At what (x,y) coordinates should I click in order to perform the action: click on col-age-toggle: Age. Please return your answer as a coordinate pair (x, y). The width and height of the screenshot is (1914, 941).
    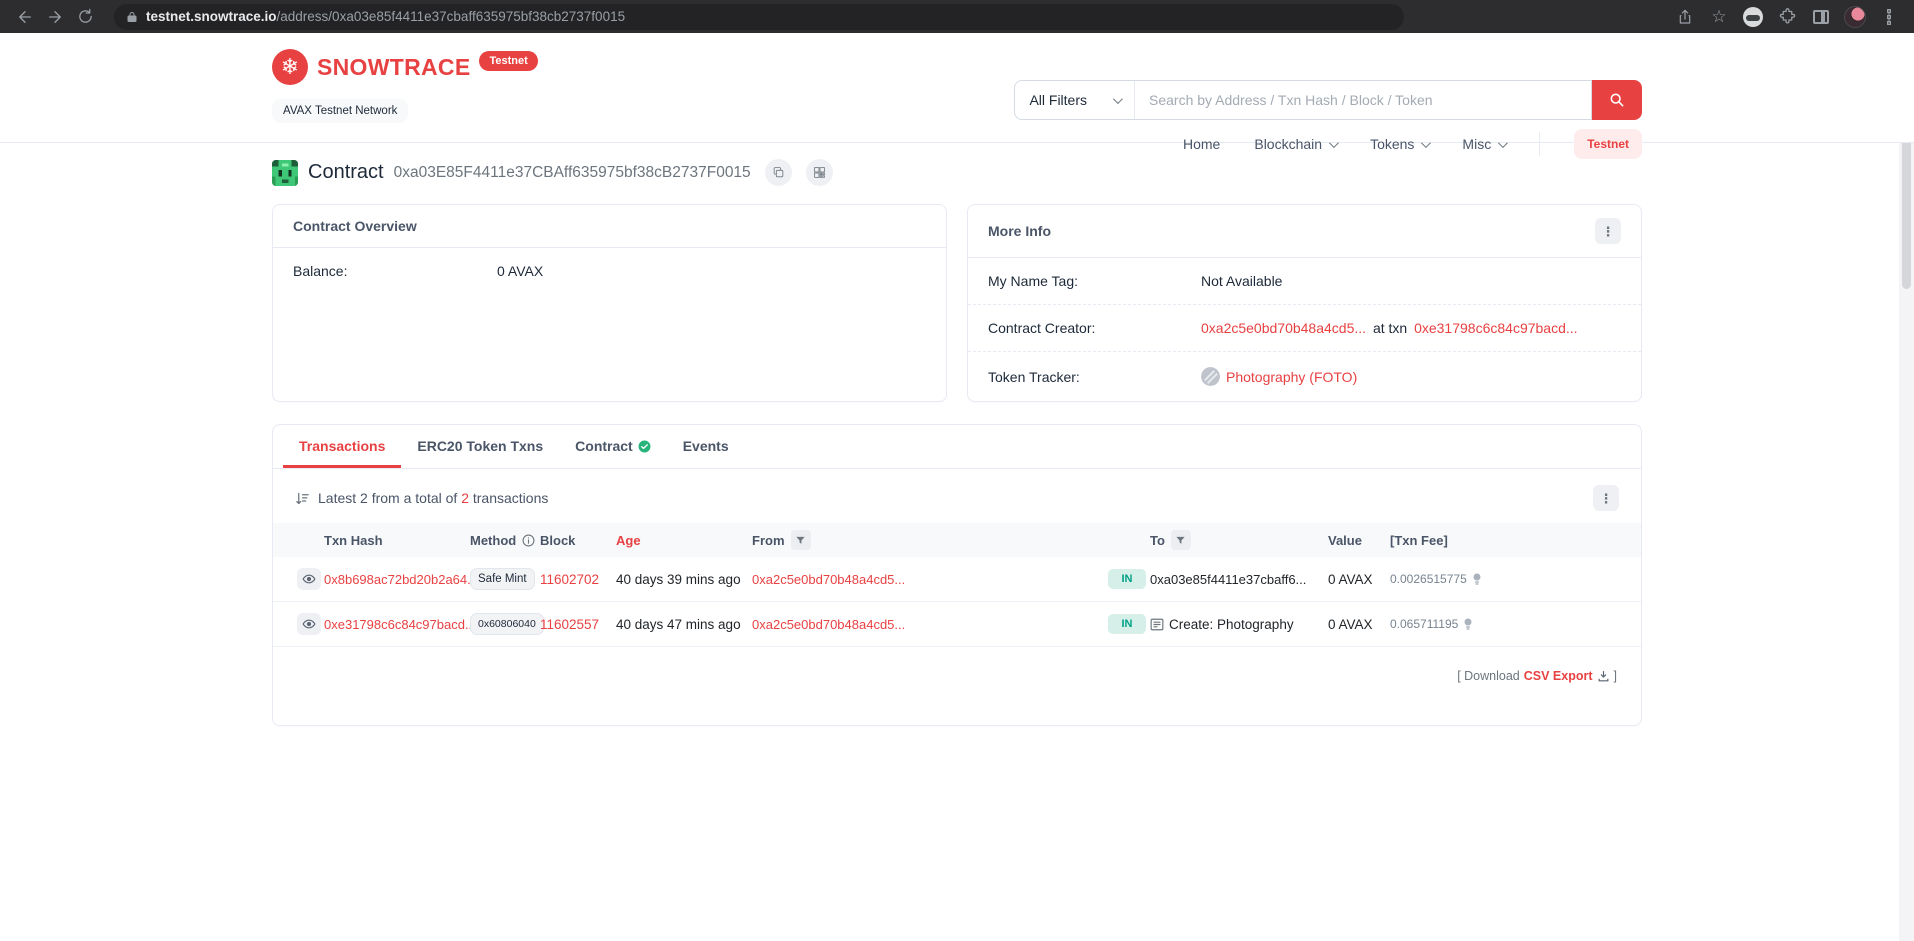
    Looking at the image, I should click on (684, 540).